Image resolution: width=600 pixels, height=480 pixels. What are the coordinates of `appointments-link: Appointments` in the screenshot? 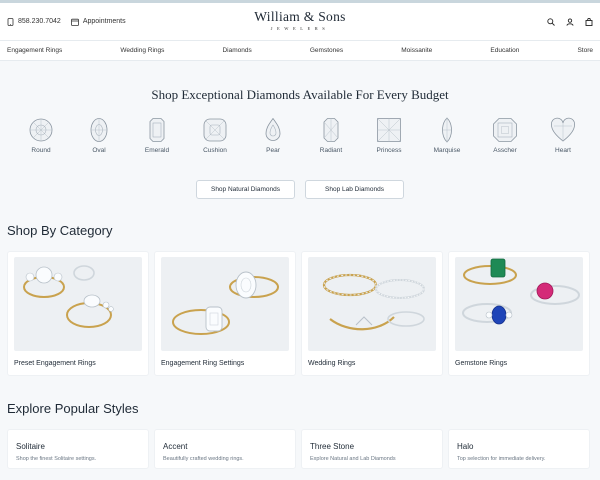 It's located at (98, 22).